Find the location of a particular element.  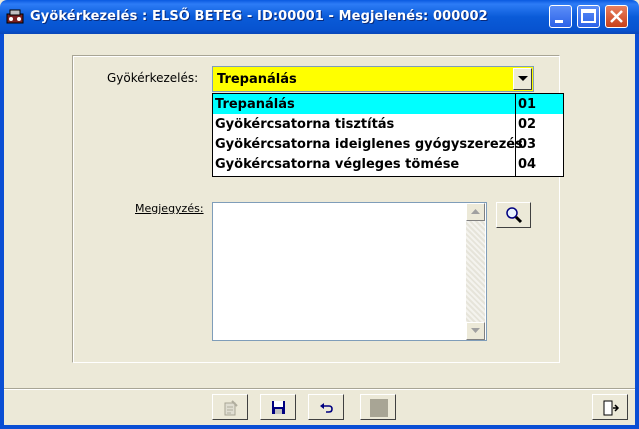

window-frame-left is located at coordinates (2, 231).